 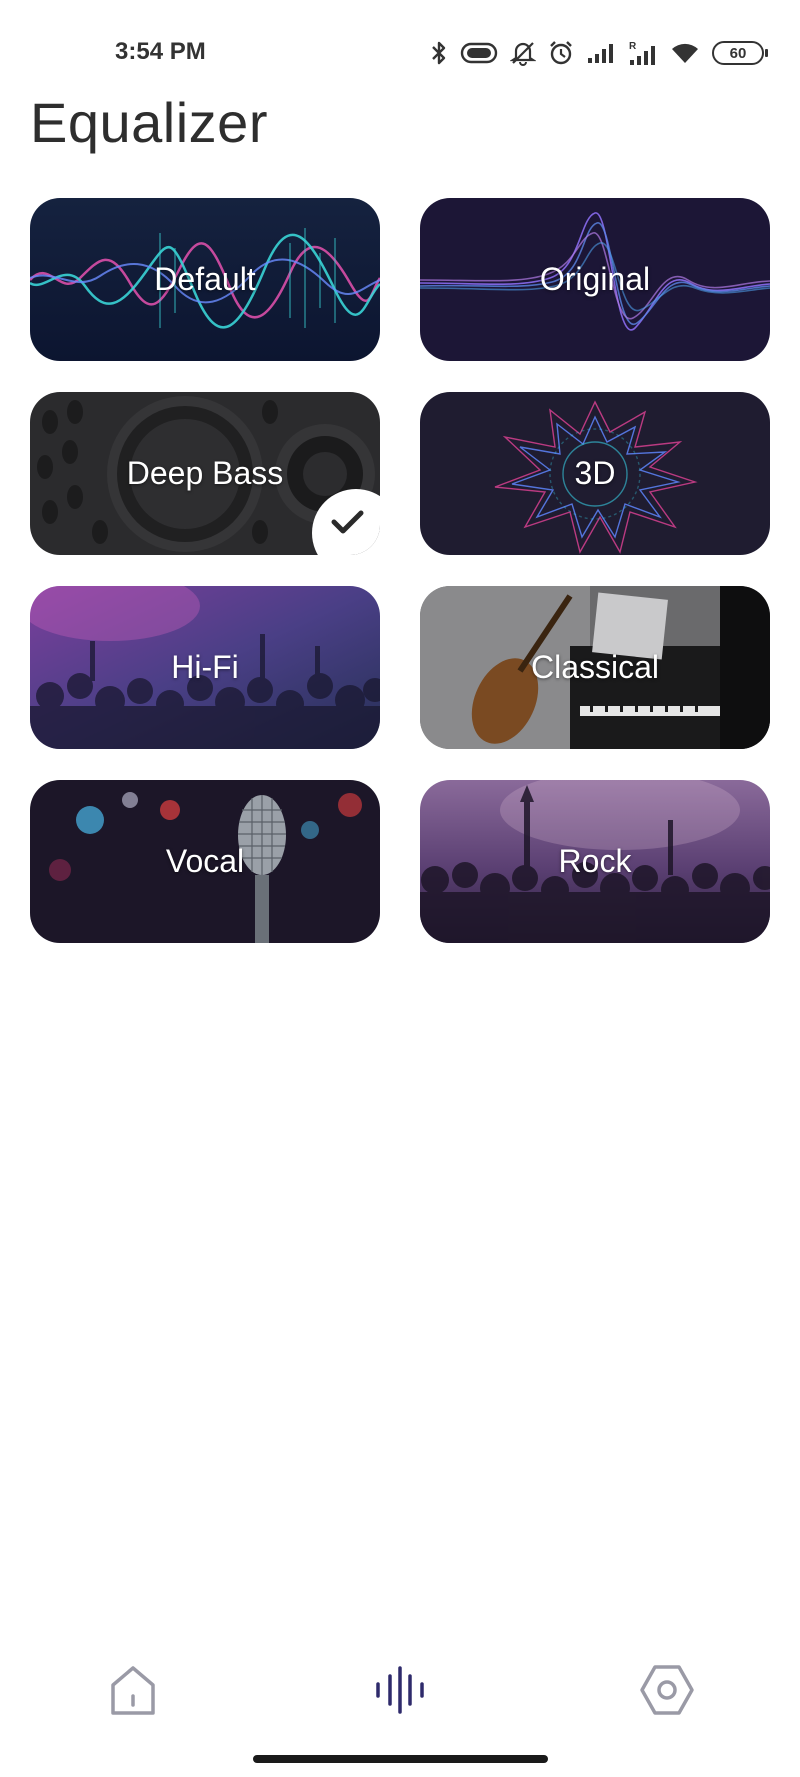 I want to click on preset-label: Classical, so click(x=595, y=667).